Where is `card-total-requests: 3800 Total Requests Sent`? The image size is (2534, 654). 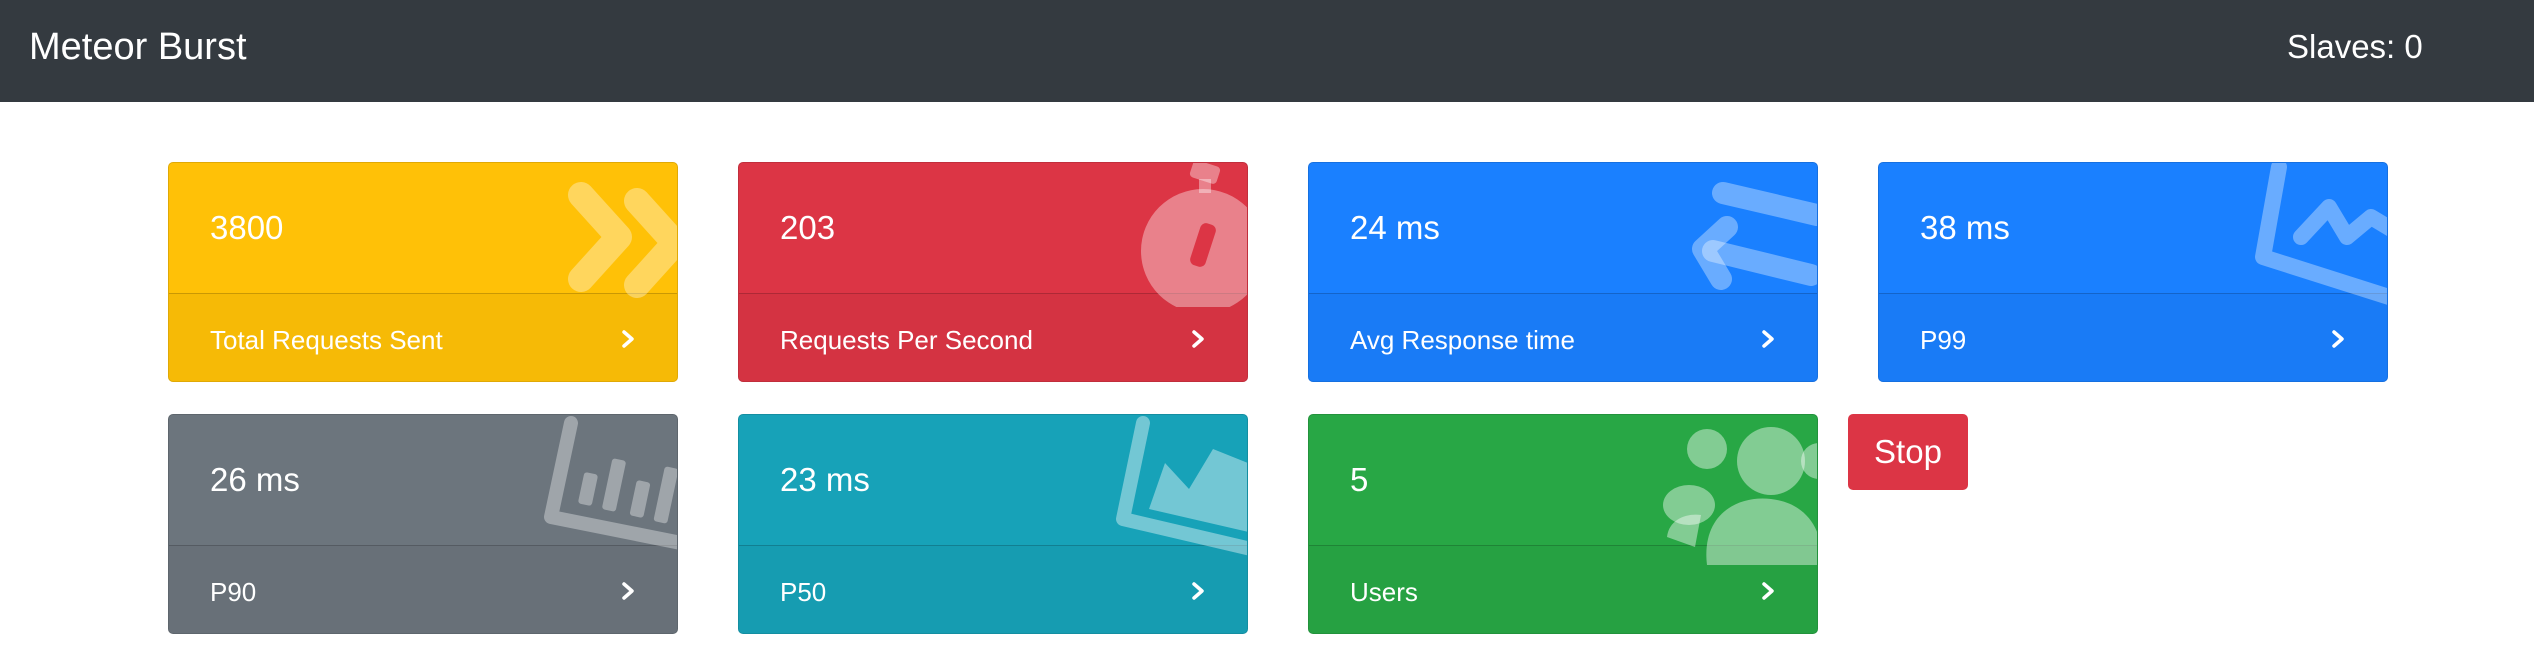 card-total-requests: 3800 Total Requests Sent is located at coordinates (423, 272).